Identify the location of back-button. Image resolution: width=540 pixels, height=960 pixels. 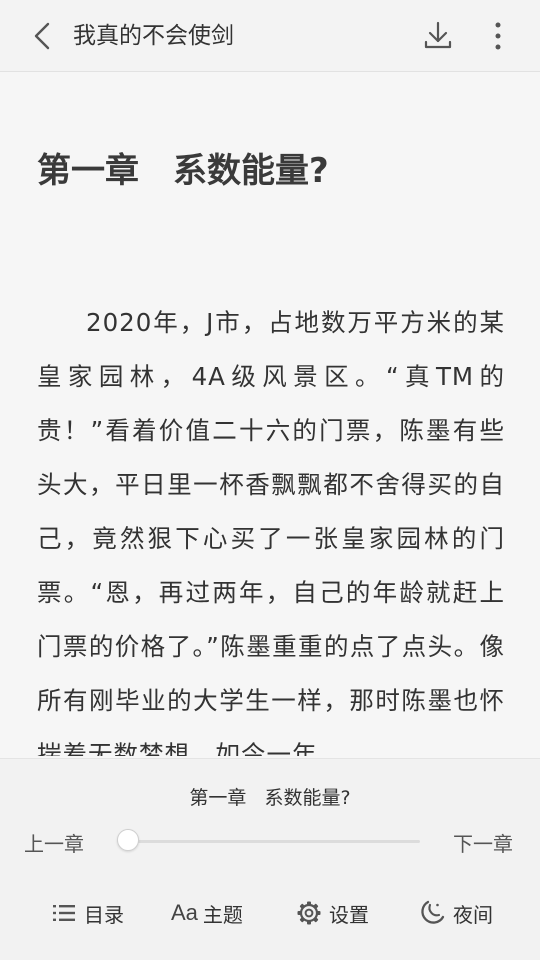
(42, 36).